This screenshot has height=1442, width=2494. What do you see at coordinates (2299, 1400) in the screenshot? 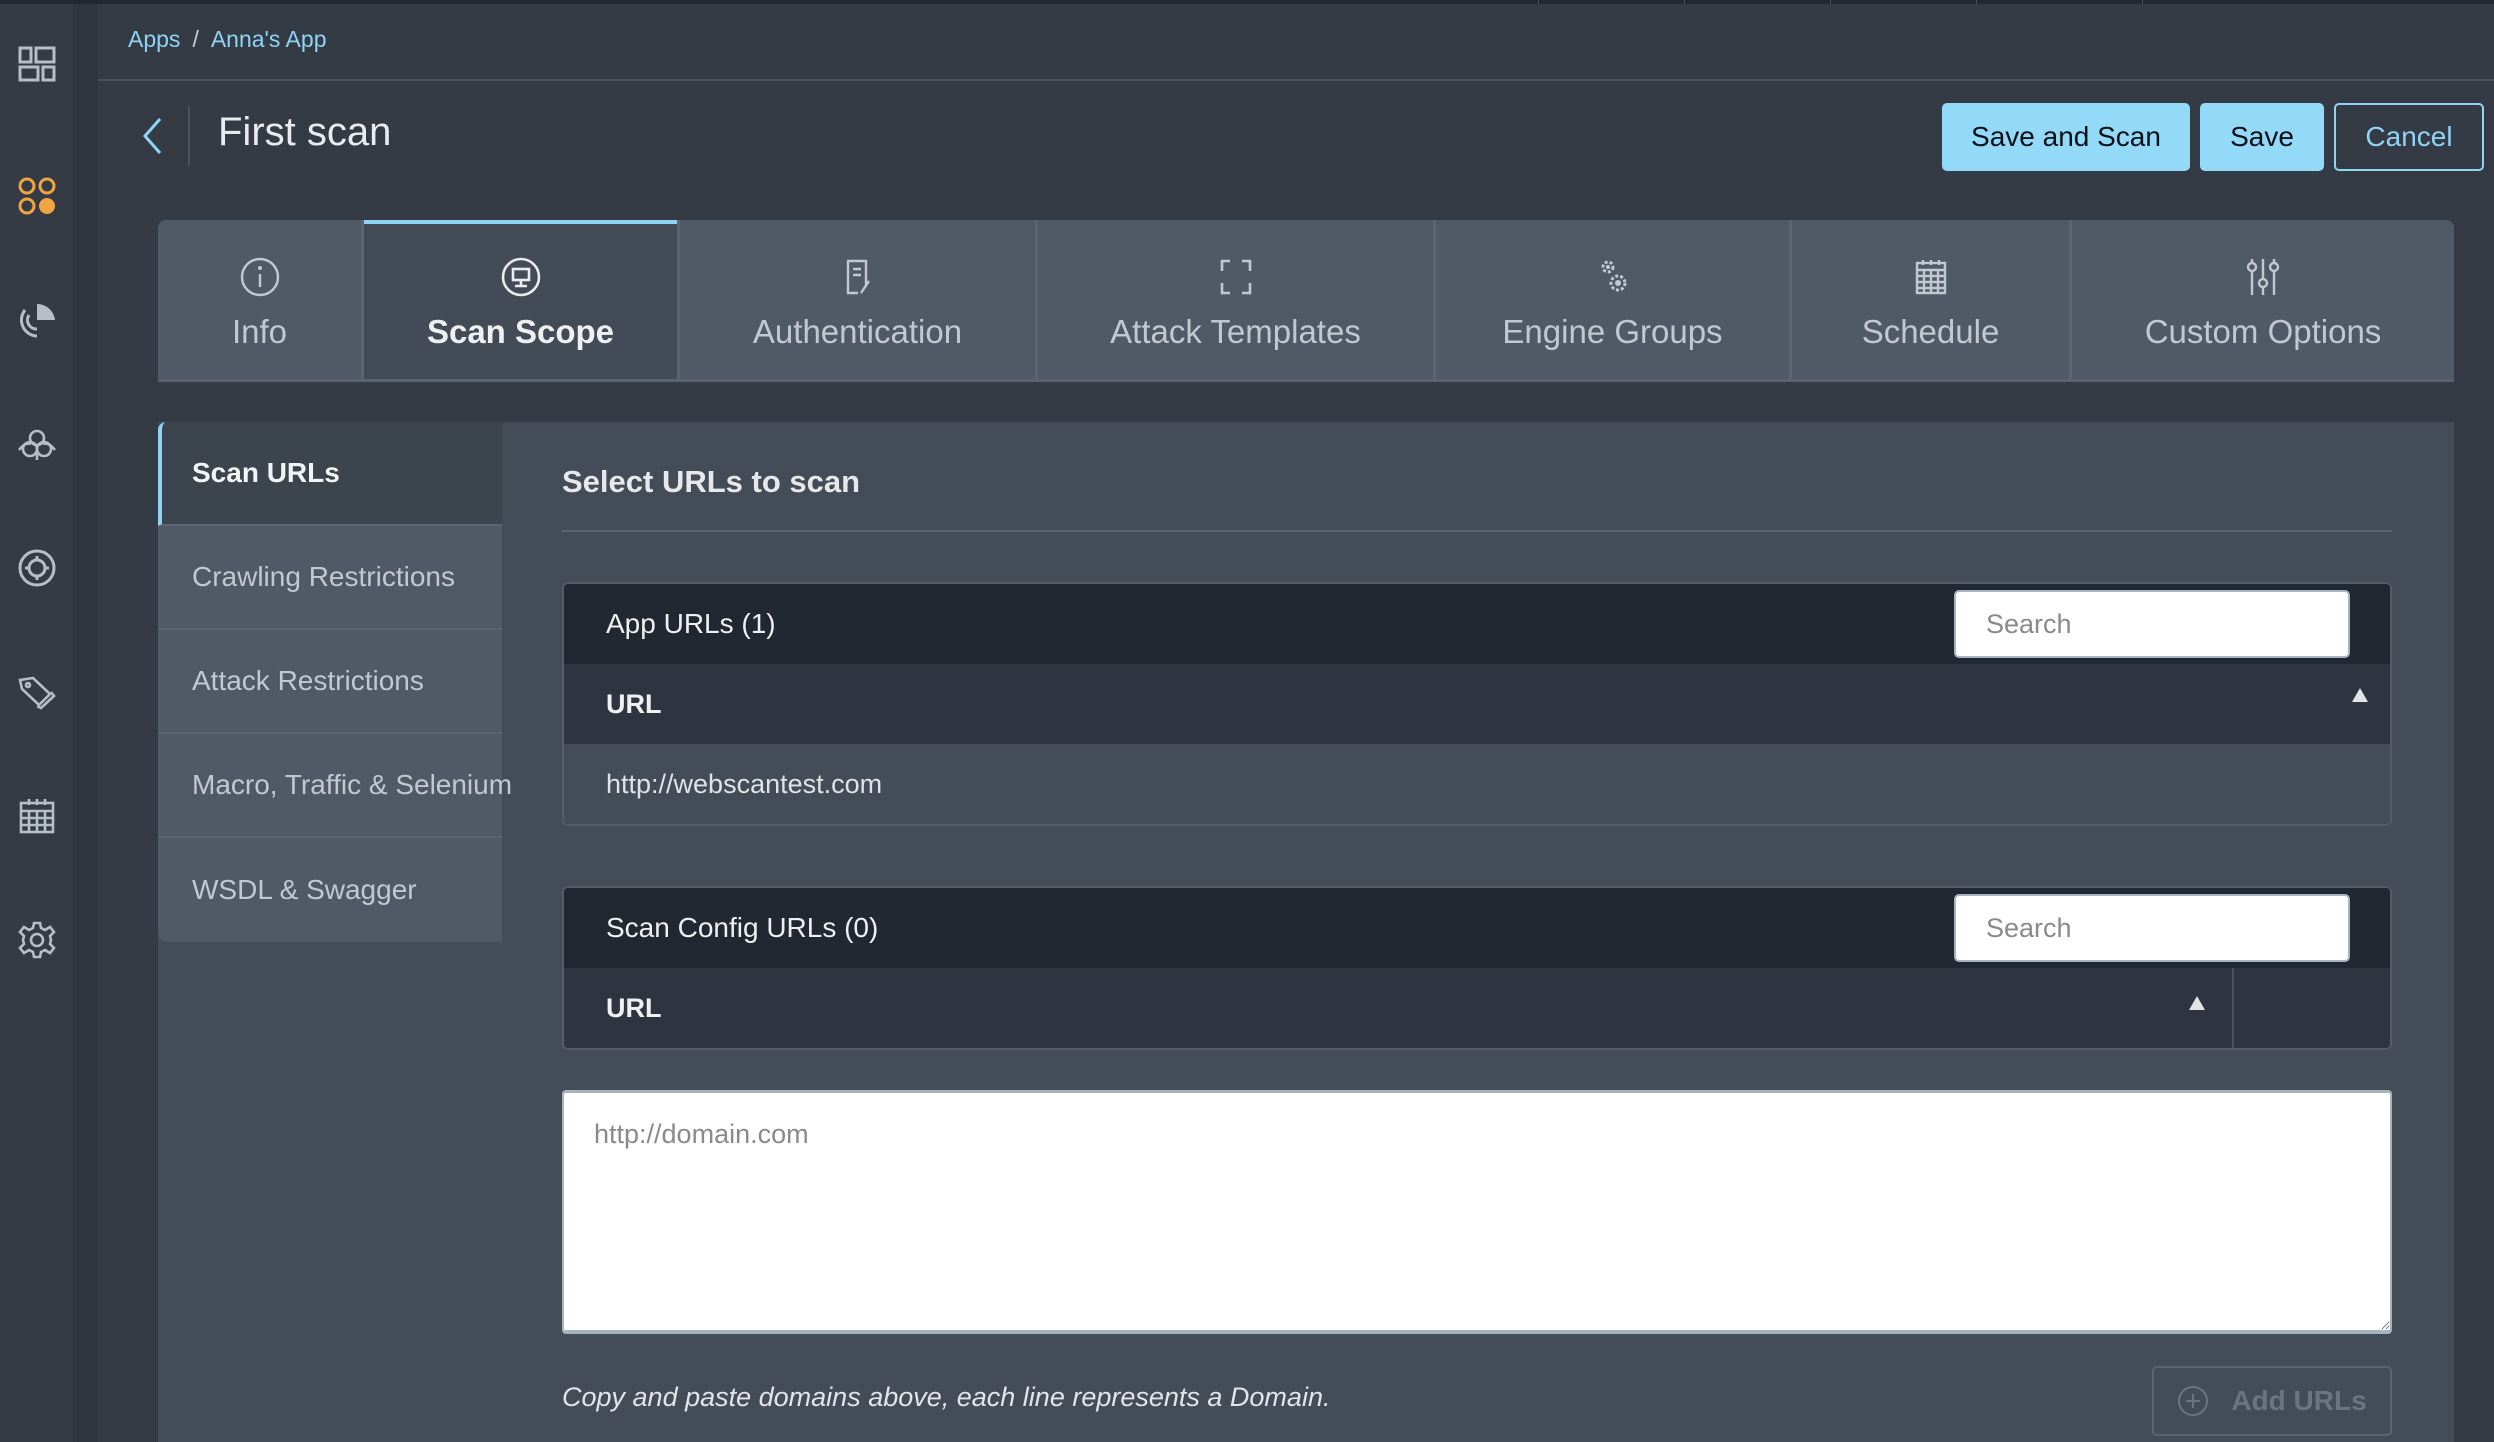
I see `add-urls-label: Add URLs` at bounding box center [2299, 1400].